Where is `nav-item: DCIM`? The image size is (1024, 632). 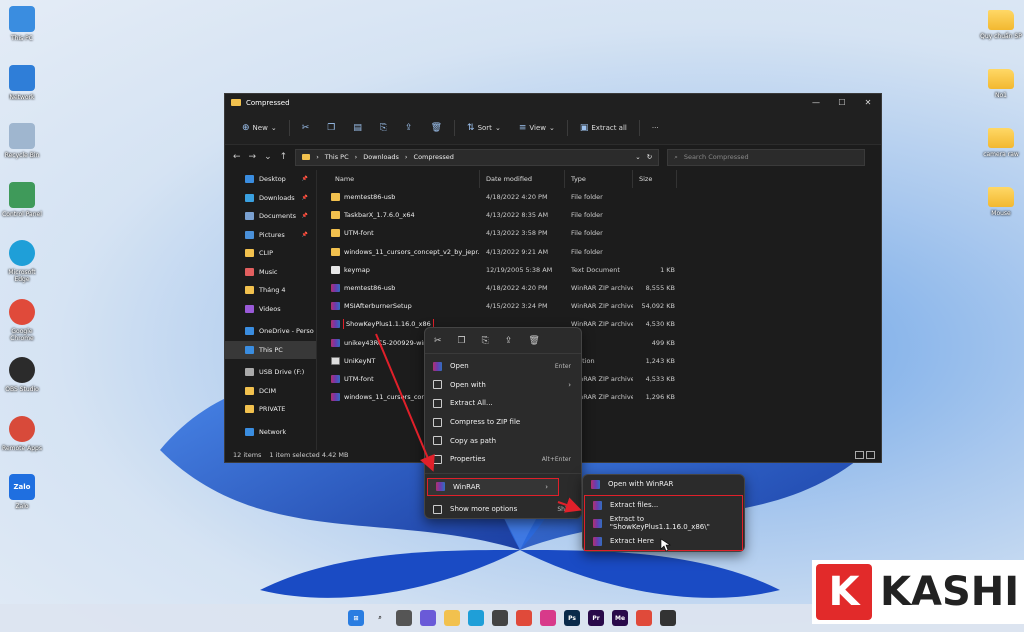 nav-item: DCIM is located at coordinates (270, 391).